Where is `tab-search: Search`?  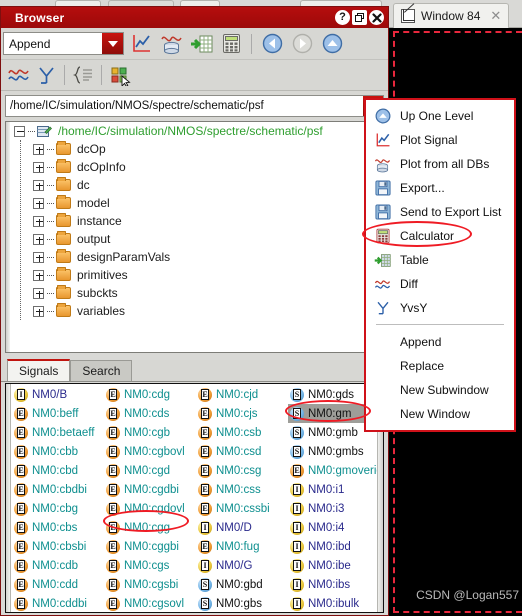 tab-search: Search is located at coordinates (101, 370).